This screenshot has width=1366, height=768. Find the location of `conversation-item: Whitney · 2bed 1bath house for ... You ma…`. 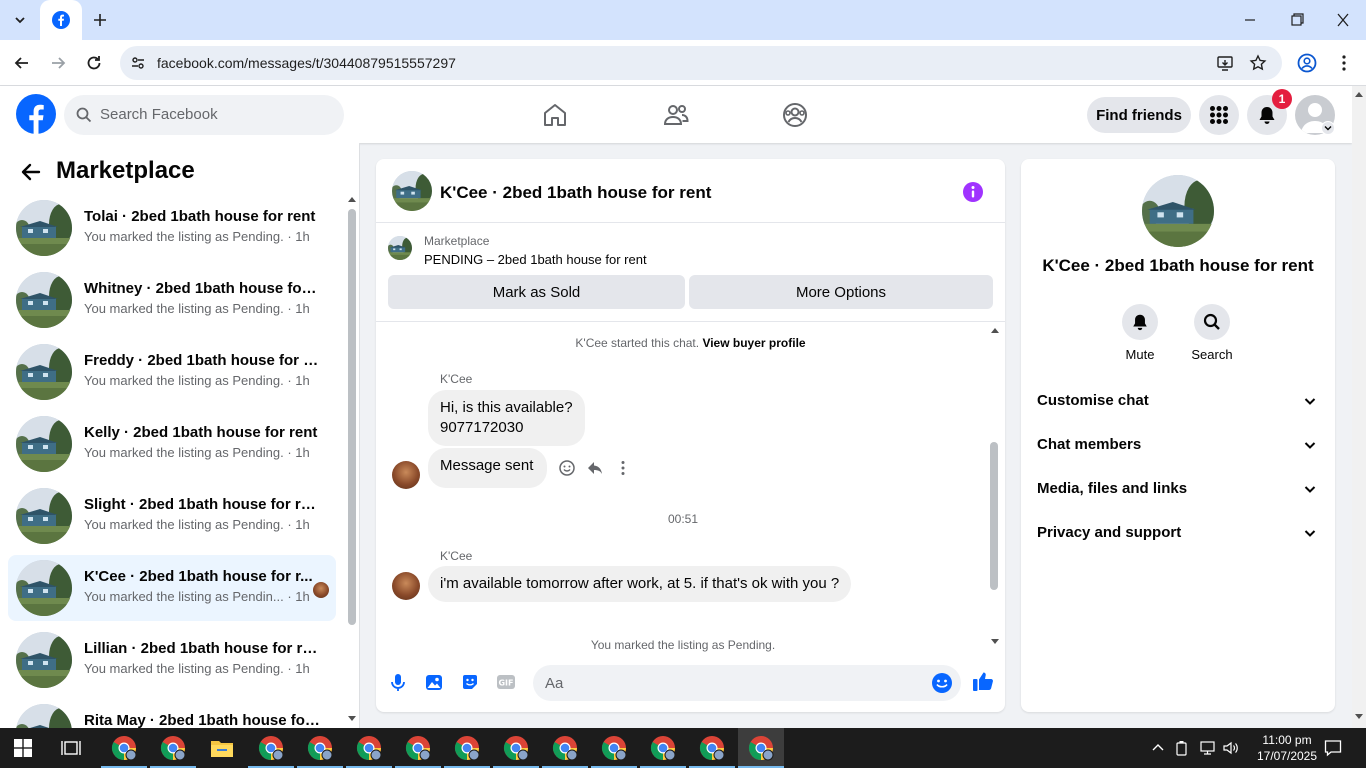

conversation-item: Whitney · 2bed 1bath house for ... You ma… is located at coordinates (172, 300).